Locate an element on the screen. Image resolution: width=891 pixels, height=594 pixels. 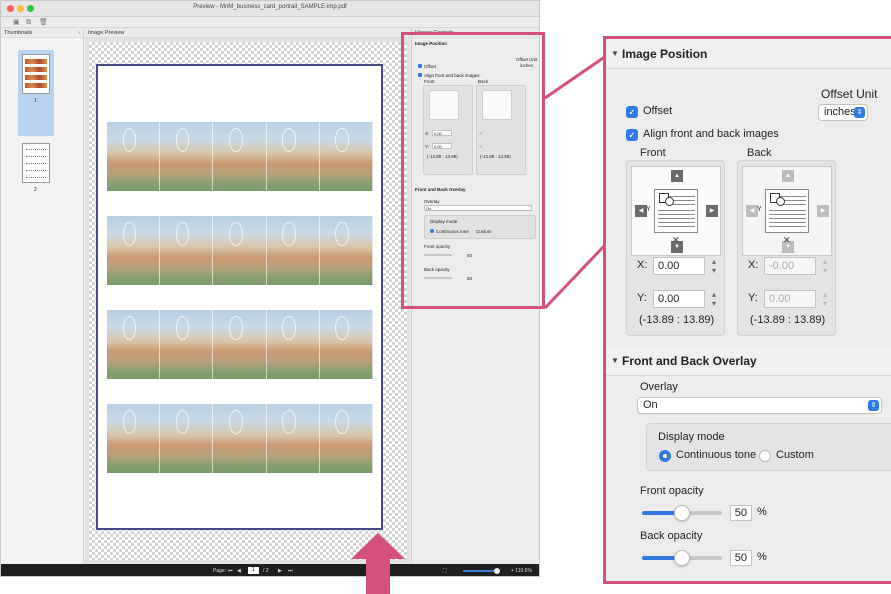
offset-unit-value: inches is located at coordinates (840, 112).